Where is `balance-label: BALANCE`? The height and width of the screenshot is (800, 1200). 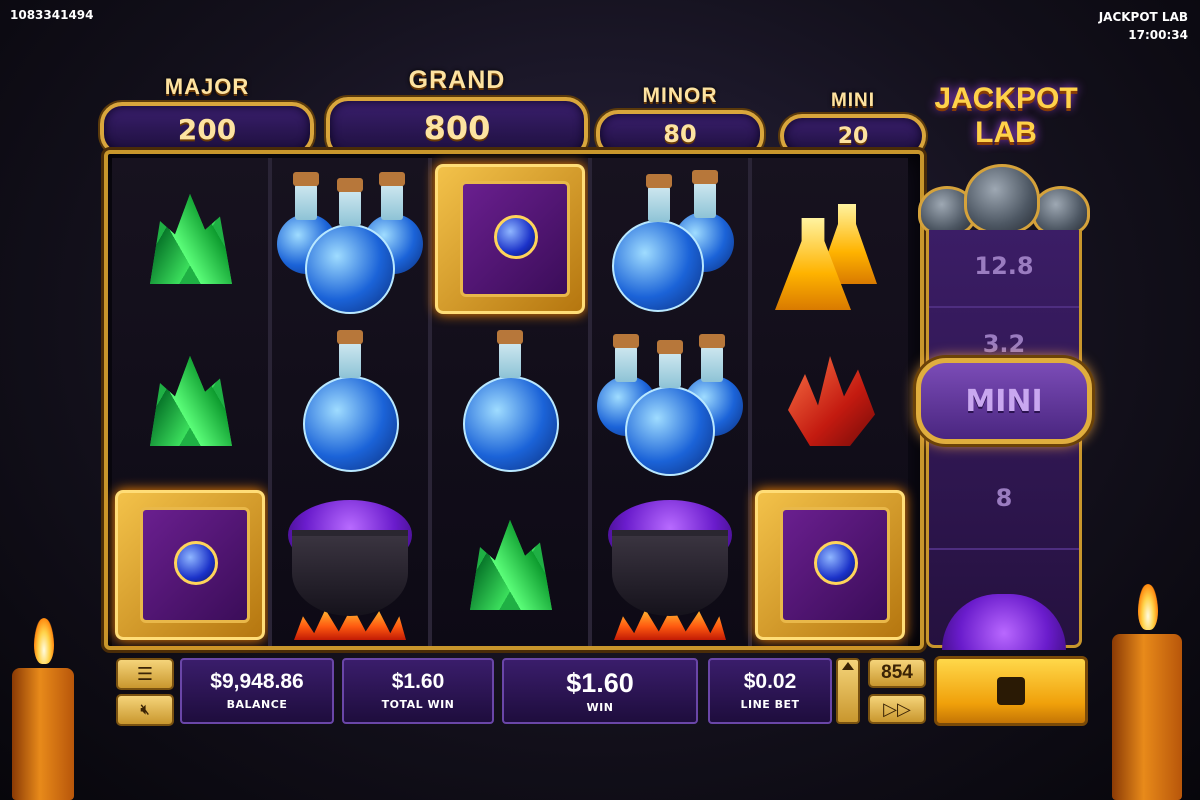 balance-label: BALANCE is located at coordinates (257, 704).